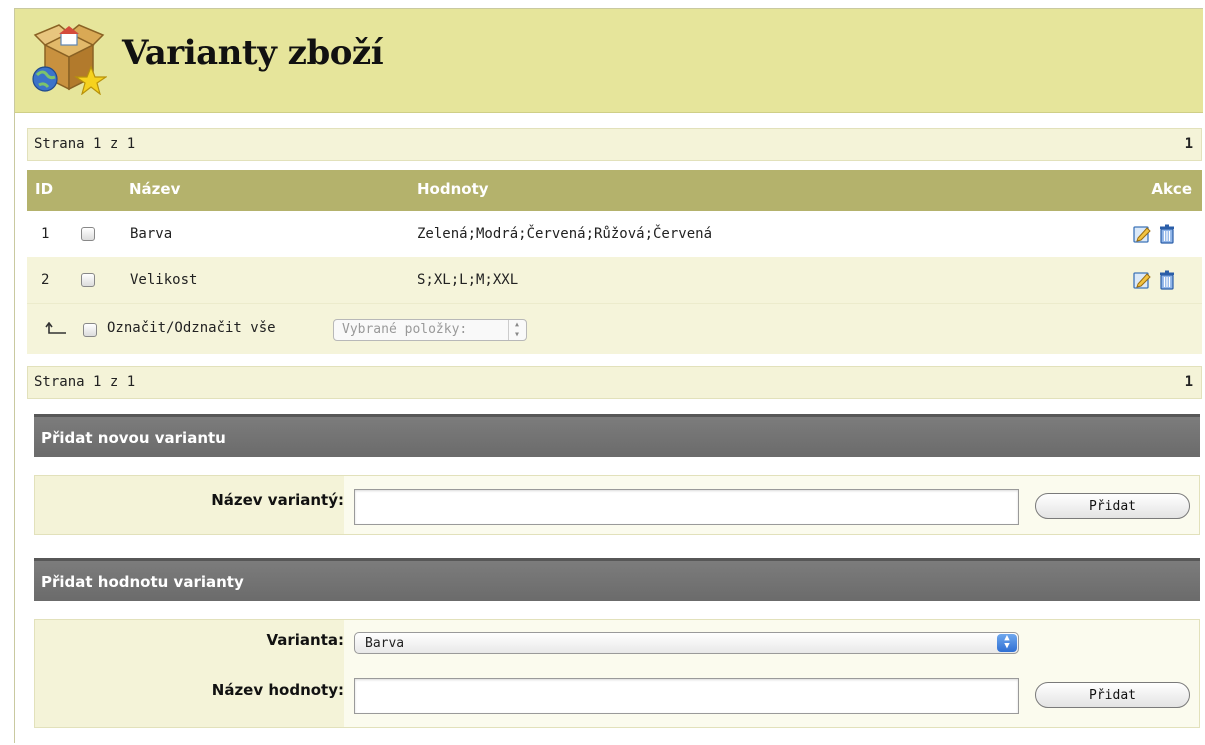  What do you see at coordinates (189, 505) in the screenshot?
I see `form-label-column: Název variantý:` at bounding box center [189, 505].